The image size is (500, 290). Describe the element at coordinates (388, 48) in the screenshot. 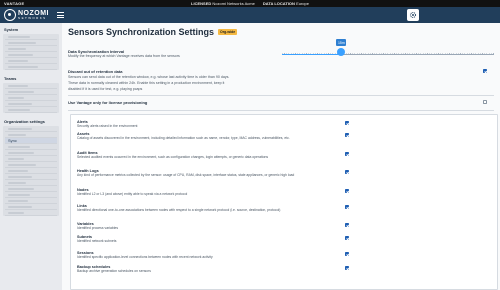

I see `sync-interval-slider: 15m` at that location.